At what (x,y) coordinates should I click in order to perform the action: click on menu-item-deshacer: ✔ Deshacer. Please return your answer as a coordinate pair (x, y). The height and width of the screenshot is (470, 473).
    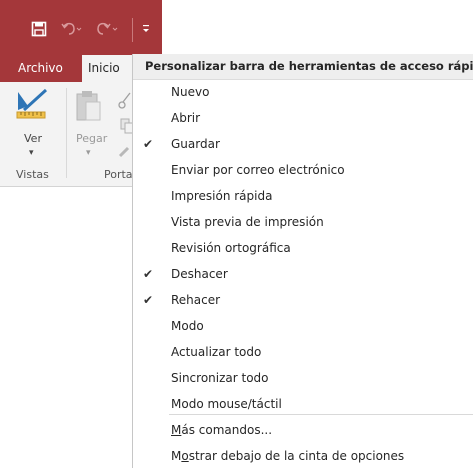
    Looking at the image, I should click on (303, 275).